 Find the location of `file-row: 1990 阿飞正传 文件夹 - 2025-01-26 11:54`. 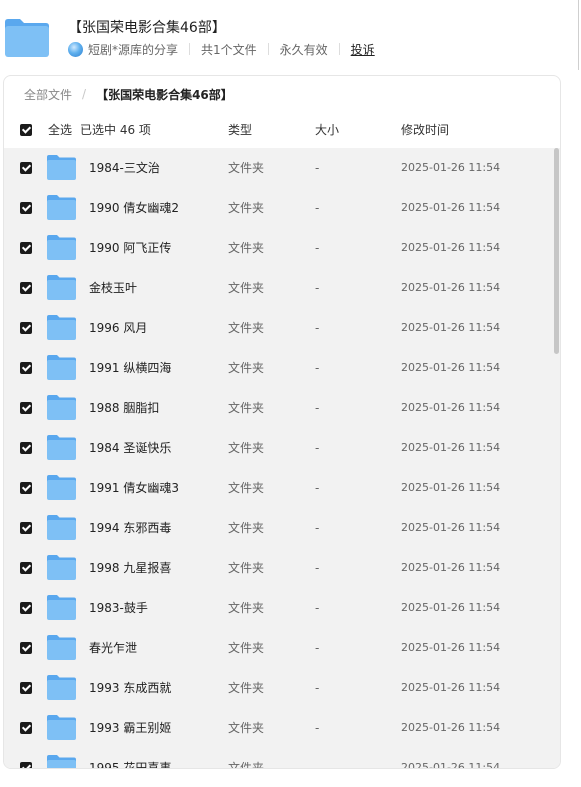

file-row: 1990 阿飞正传 文件夹 - 2025-01-26 11:54 is located at coordinates (282, 248).